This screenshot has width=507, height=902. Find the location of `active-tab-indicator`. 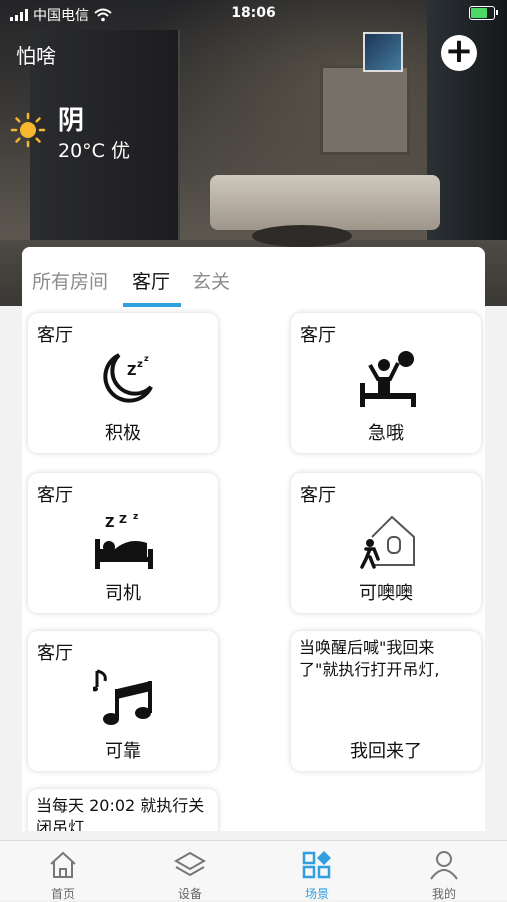

active-tab-indicator is located at coordinates (152, 305).